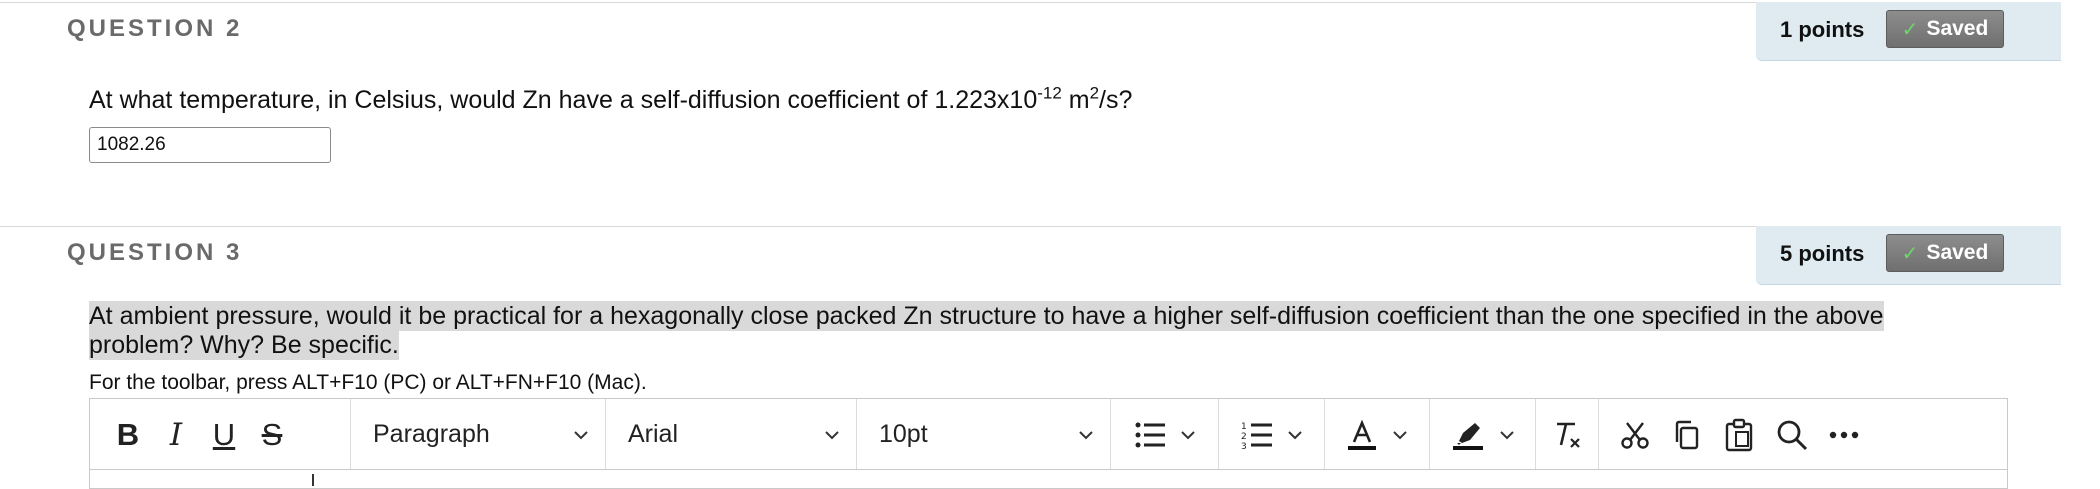 Image resolution: width=2100 pixels, height=489 pixels. I want to click on question-3-points-panel: 5 points ✓ Saved, so click(1908, 255).